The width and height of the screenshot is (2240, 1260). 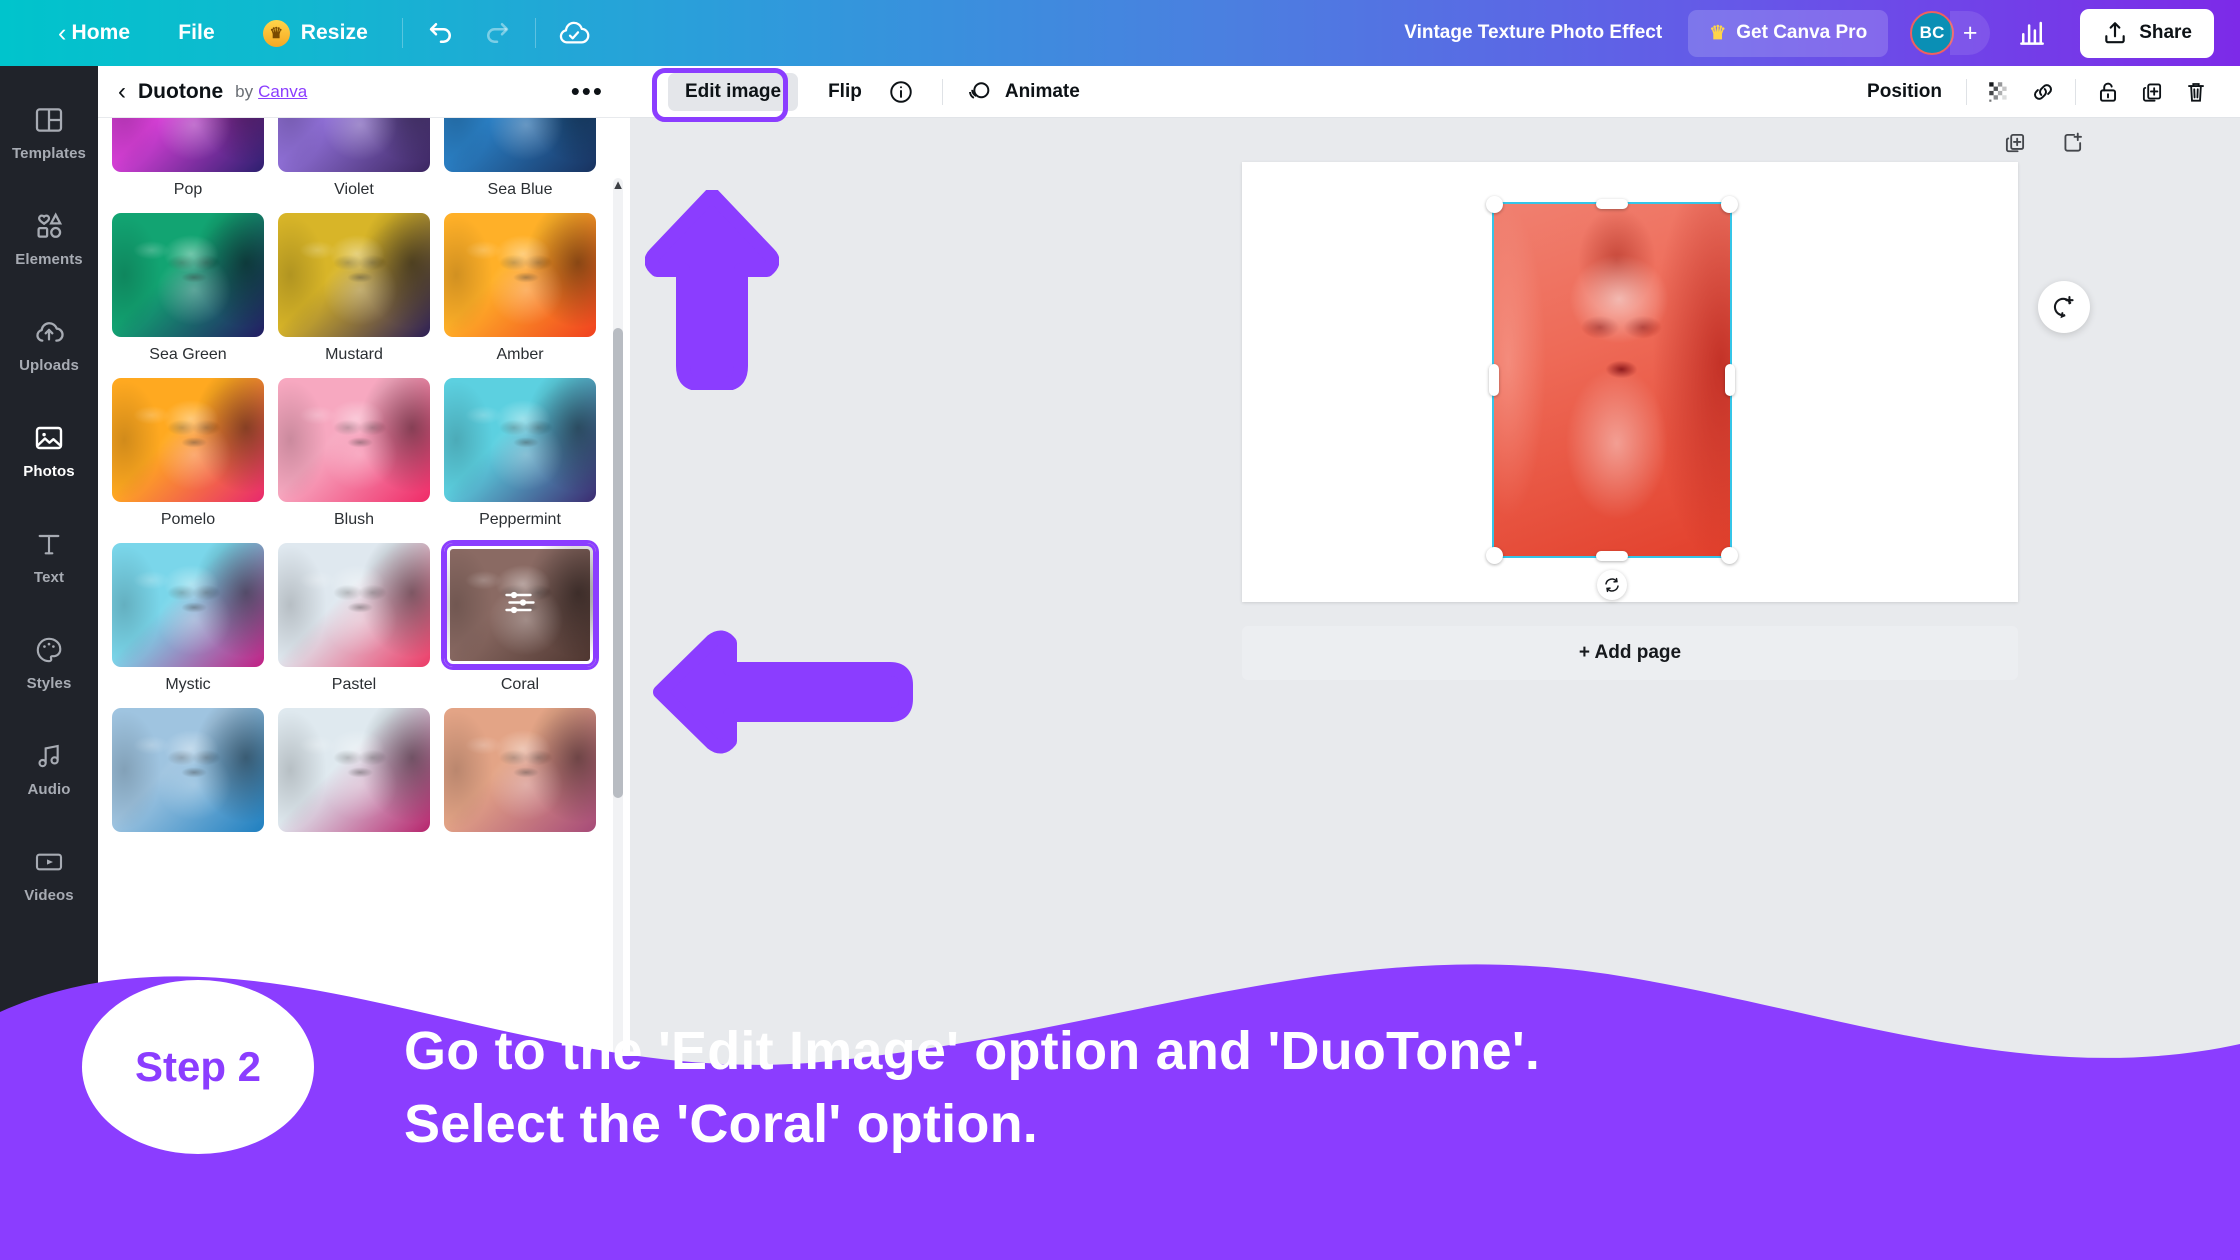 I want to click on avatar: BC, so click(x=1932, y=33).